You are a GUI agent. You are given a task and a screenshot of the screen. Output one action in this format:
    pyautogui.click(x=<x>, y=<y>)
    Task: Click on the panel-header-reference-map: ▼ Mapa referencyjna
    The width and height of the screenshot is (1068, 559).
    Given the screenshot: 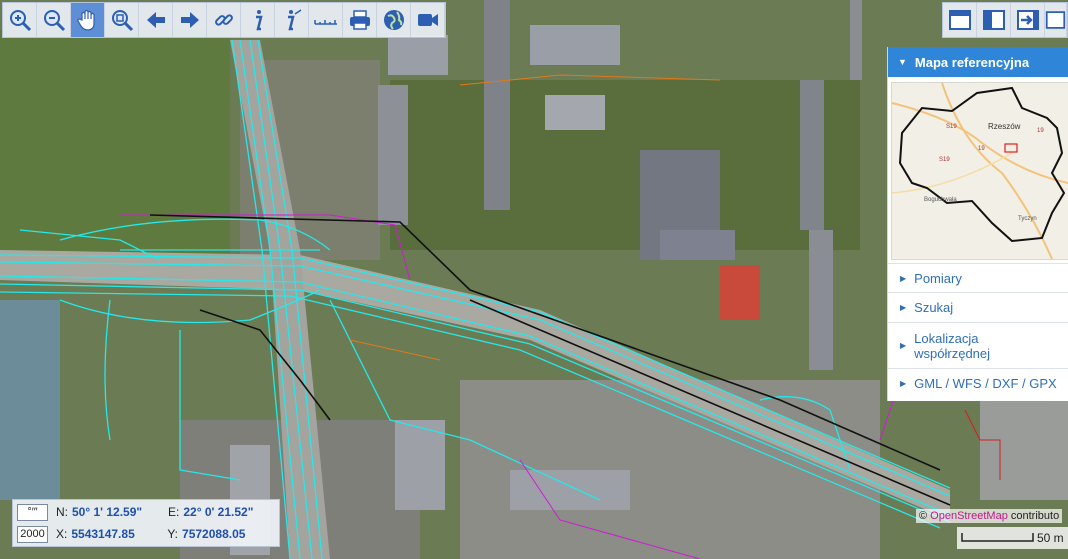 What is the action you would take?
    pyautogui.click(x=978, y=62)
    